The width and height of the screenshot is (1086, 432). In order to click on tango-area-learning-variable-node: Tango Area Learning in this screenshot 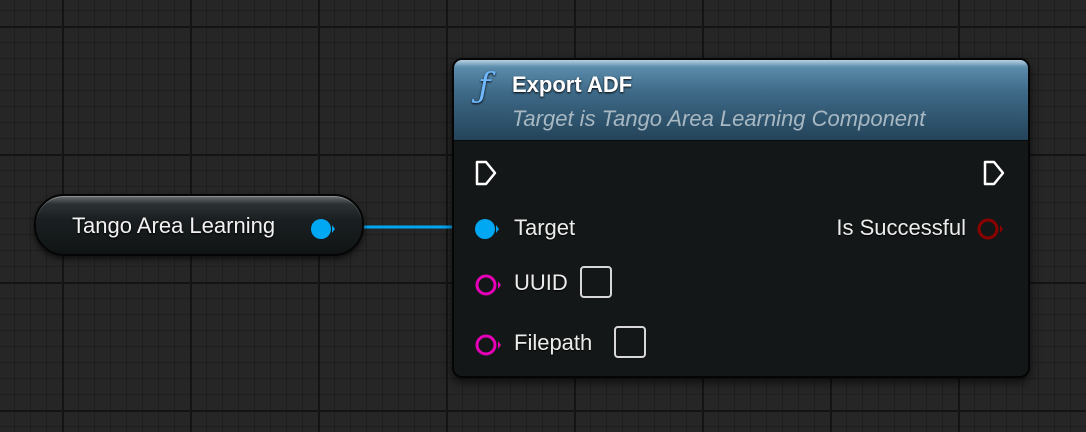, I will do `click(199, 225)`.